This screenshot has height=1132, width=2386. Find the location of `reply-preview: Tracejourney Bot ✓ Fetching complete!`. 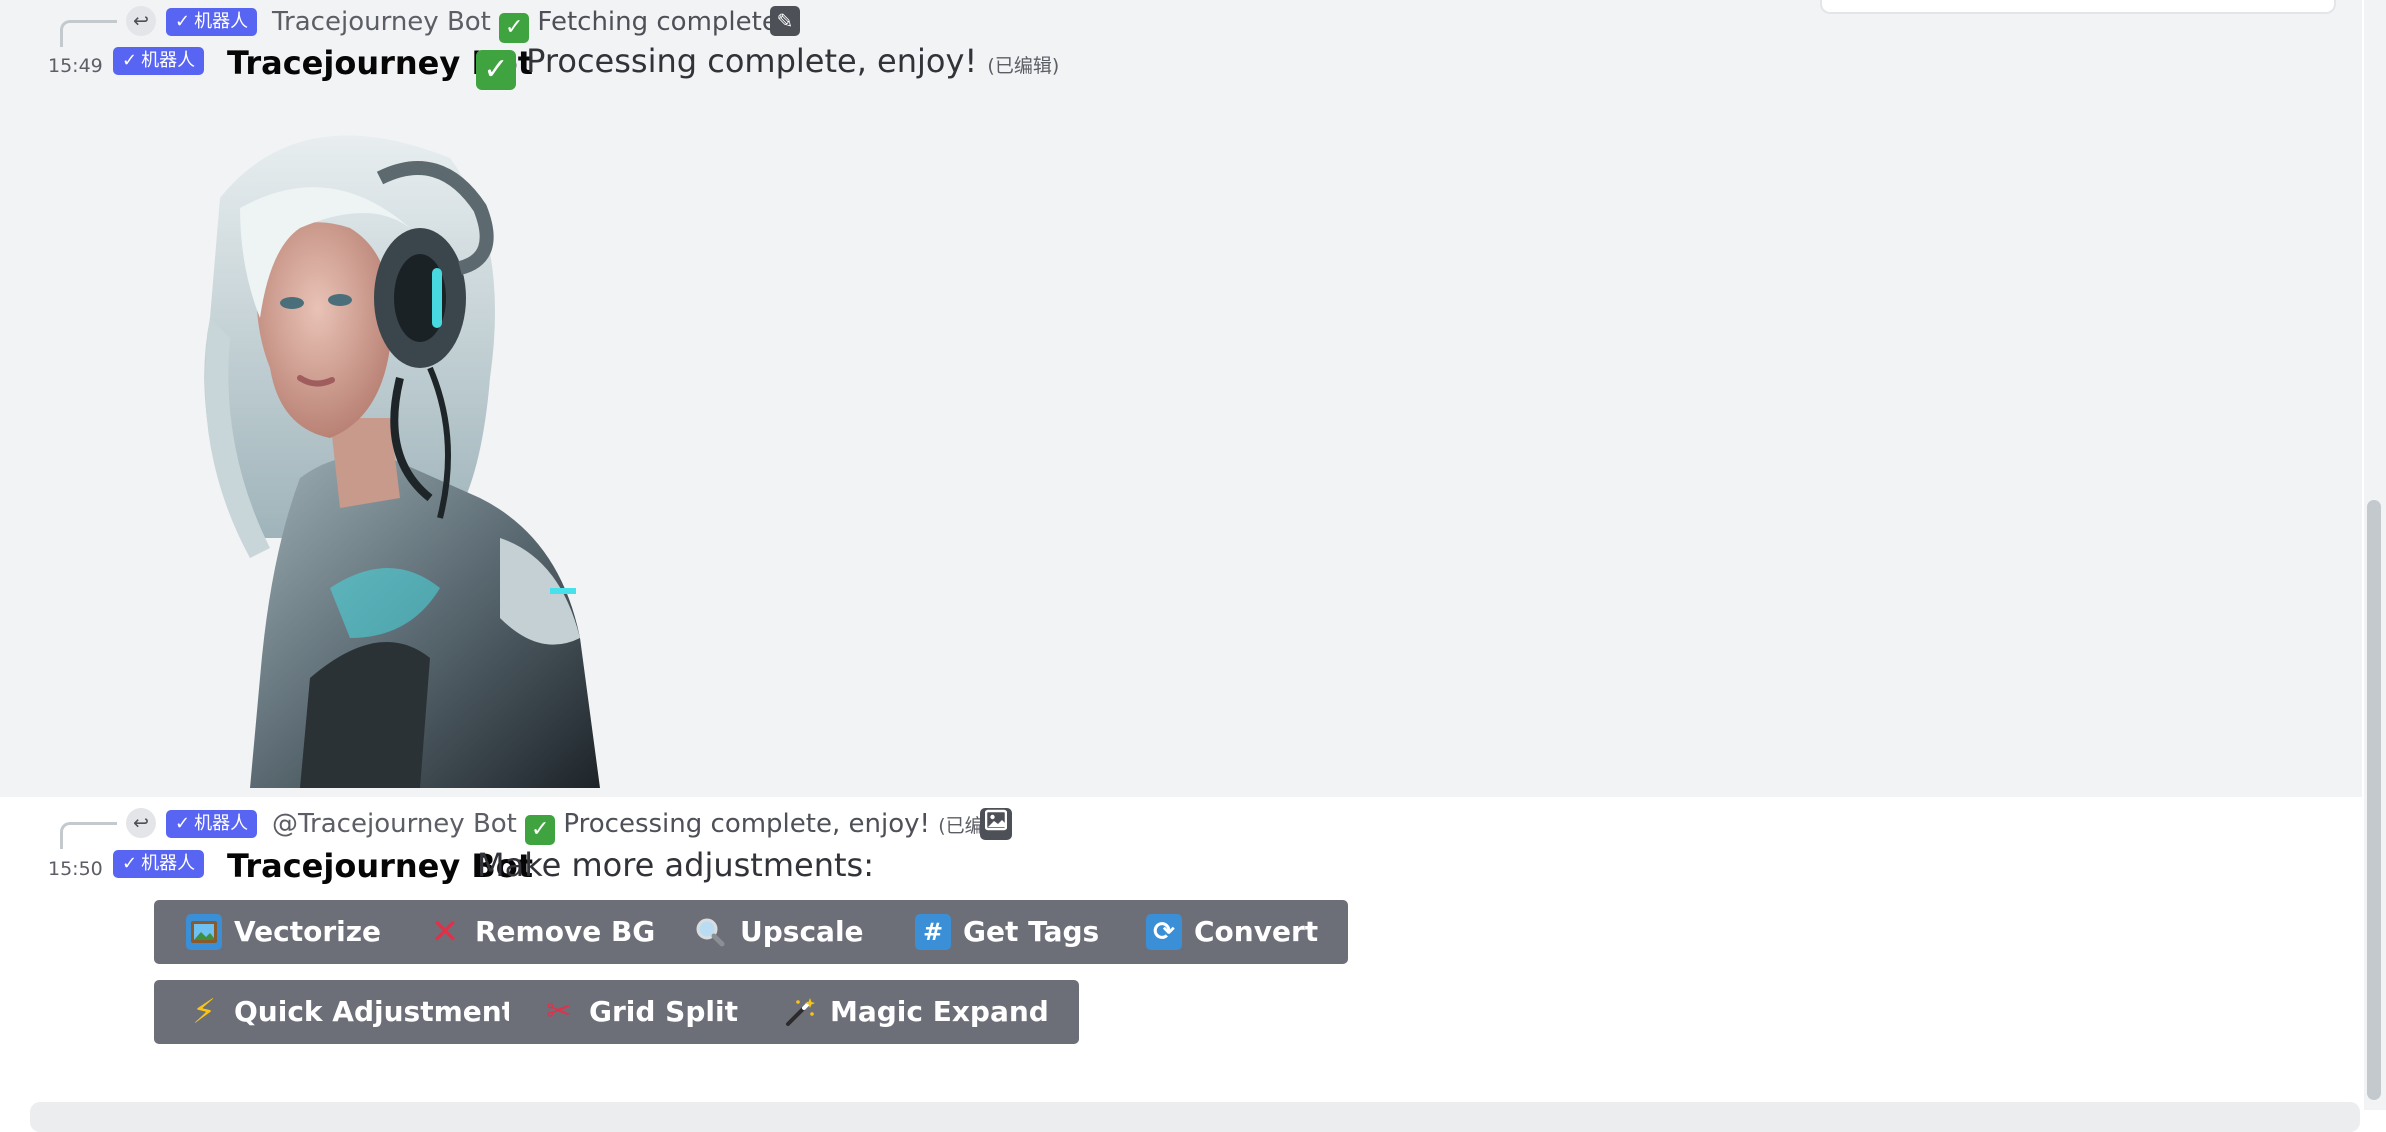

reply-preview: Tracejourney Bot ✓ Fetching complete! is located at coordinates (530, 24).